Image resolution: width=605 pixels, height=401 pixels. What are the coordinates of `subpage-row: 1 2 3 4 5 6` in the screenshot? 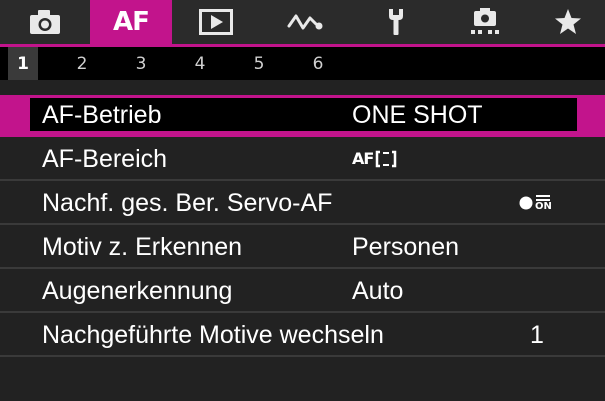 It's located at (302, 63).